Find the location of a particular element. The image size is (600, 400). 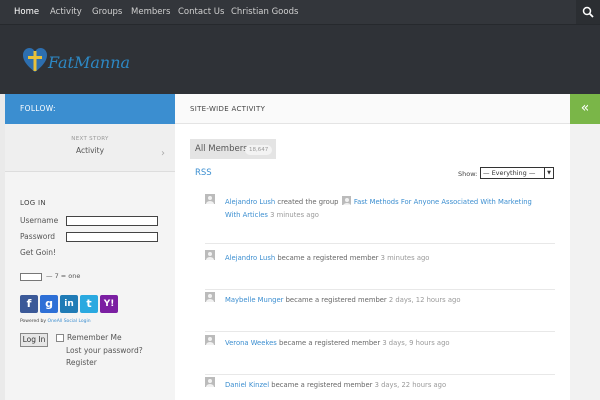

google-icon: g is located at coordinates (49, 304).